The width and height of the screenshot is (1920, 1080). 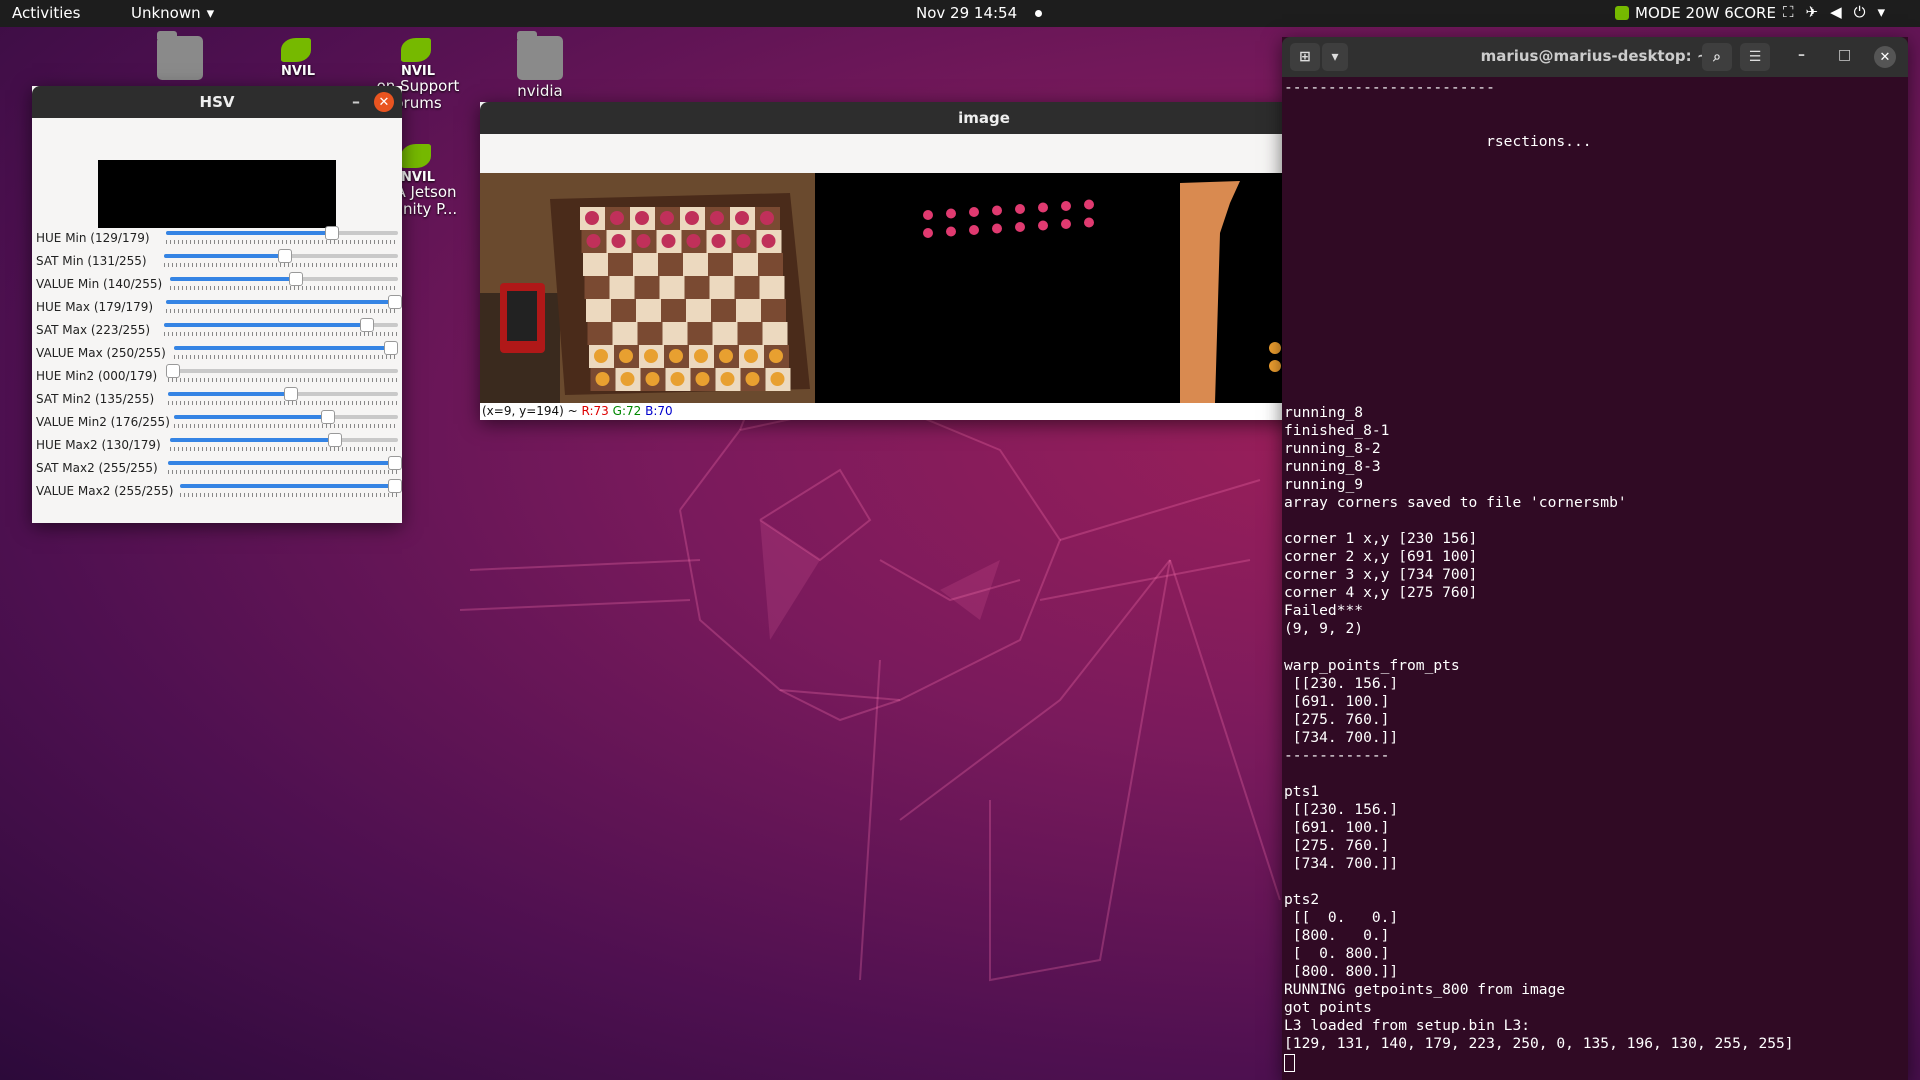 What do you see at coordinates (1717, 57) in the screenshot?
I see `search-icon: ⌕` at bounding box center [1717, 57].